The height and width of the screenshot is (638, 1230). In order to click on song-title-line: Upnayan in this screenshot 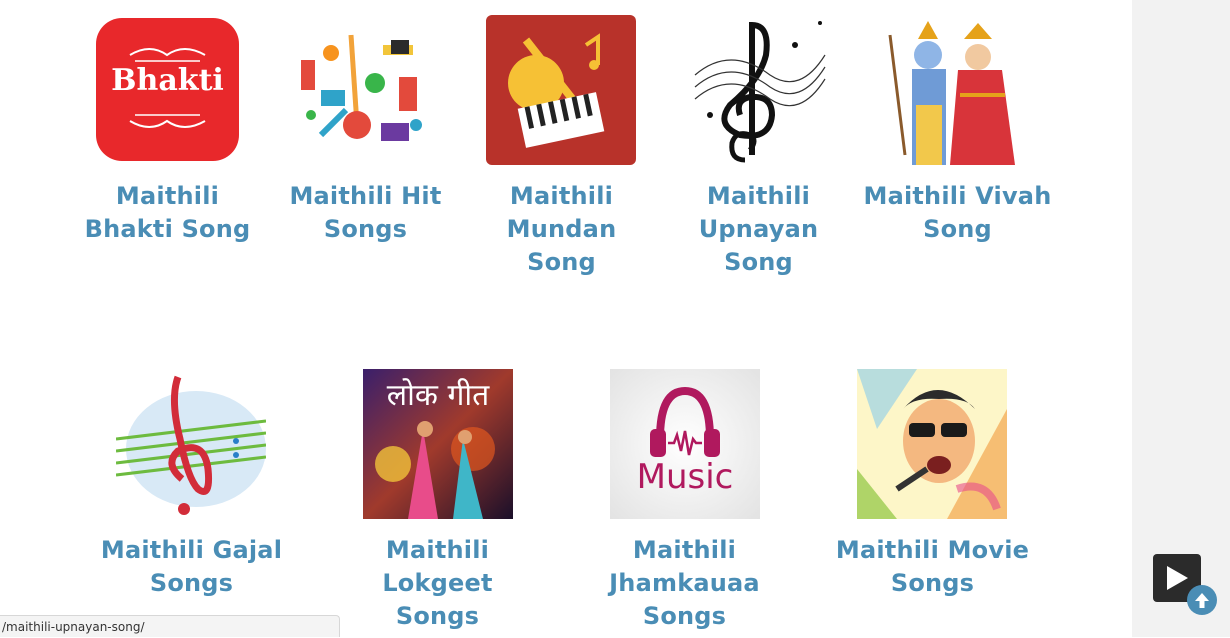, I will do `click(758, 229)`.